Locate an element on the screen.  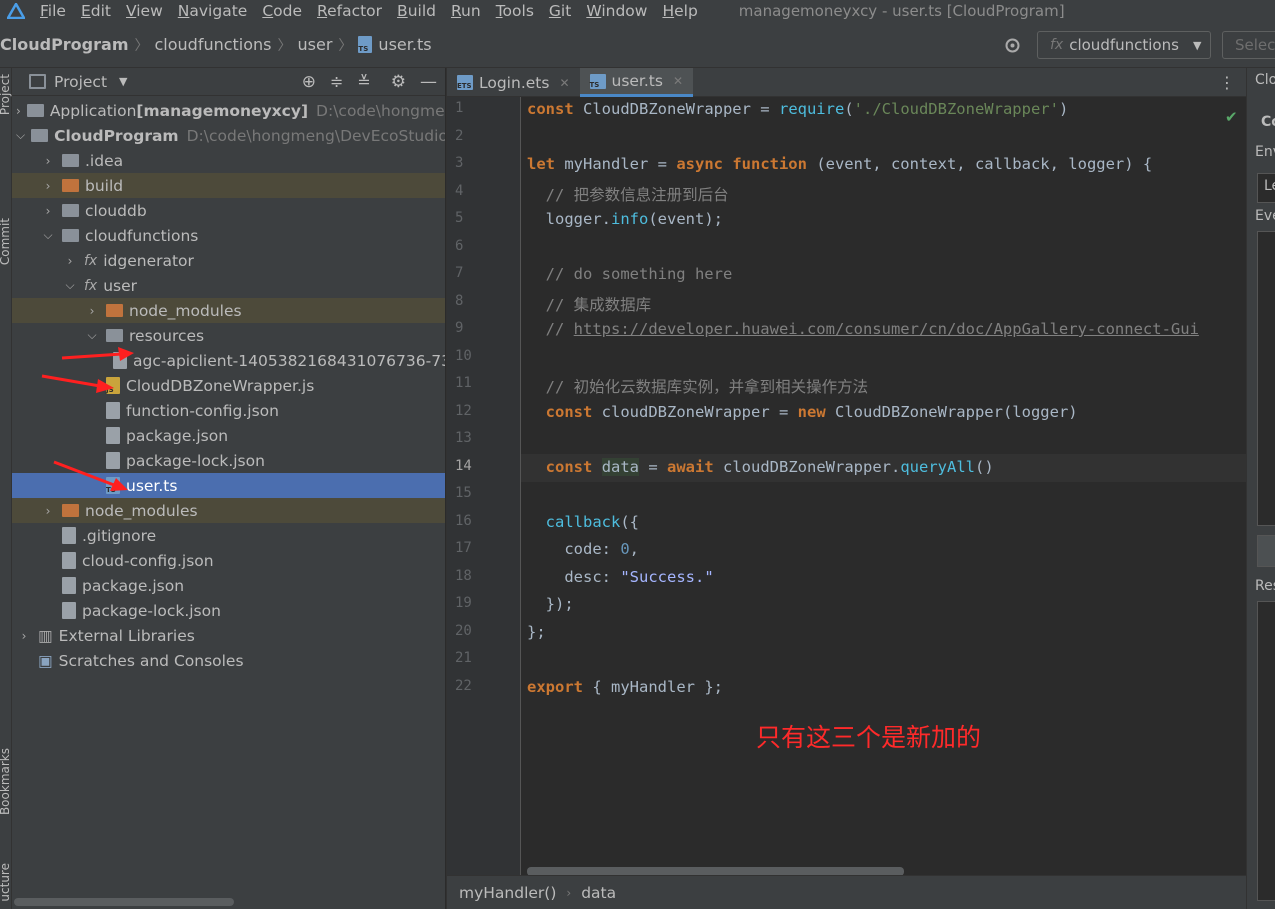
event-input is located at coordinates (1266, 378).